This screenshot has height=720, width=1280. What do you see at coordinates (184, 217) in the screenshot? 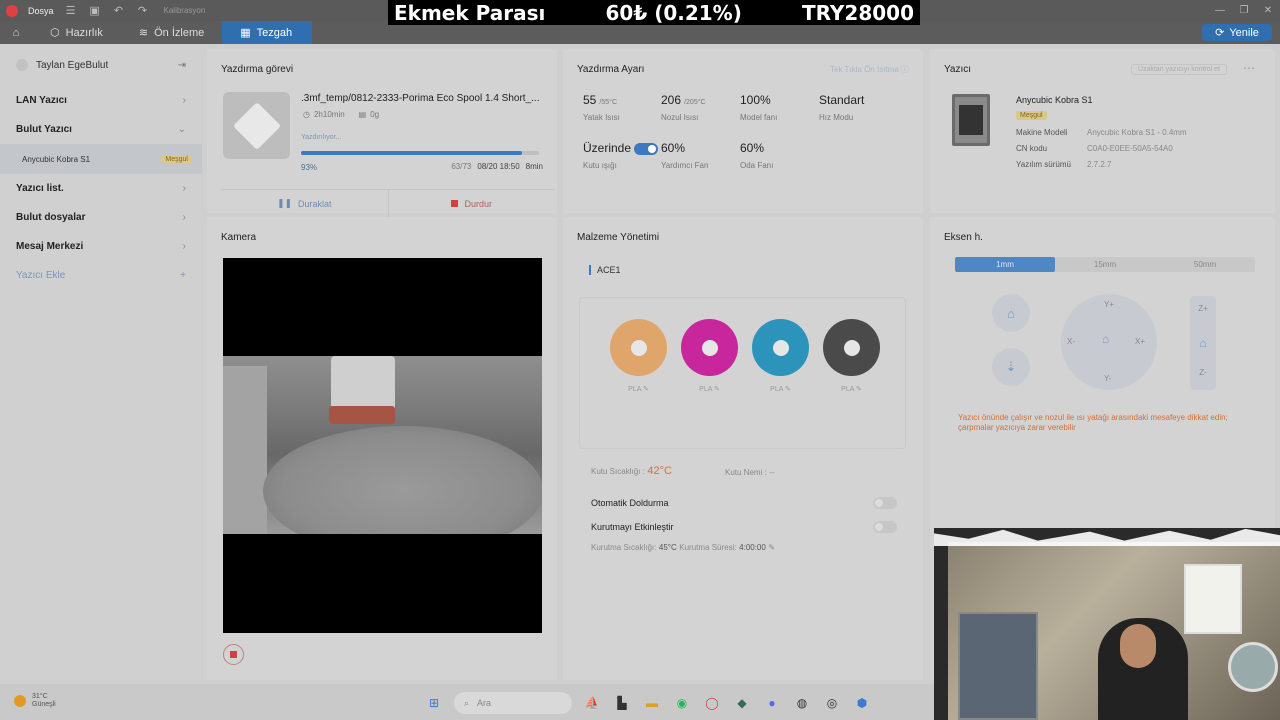
I see `chevron-right-icon: ›` at bounding box center [184, 217].